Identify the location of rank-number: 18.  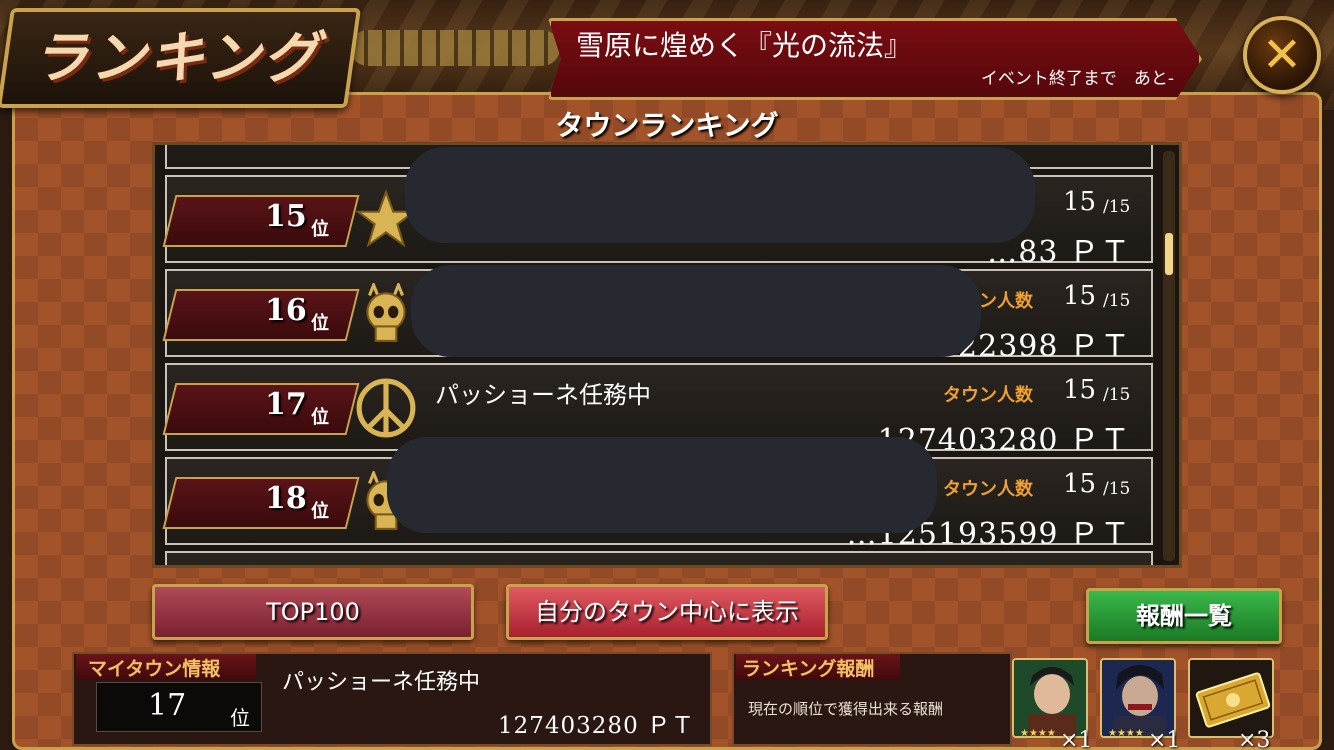
(286, 498).